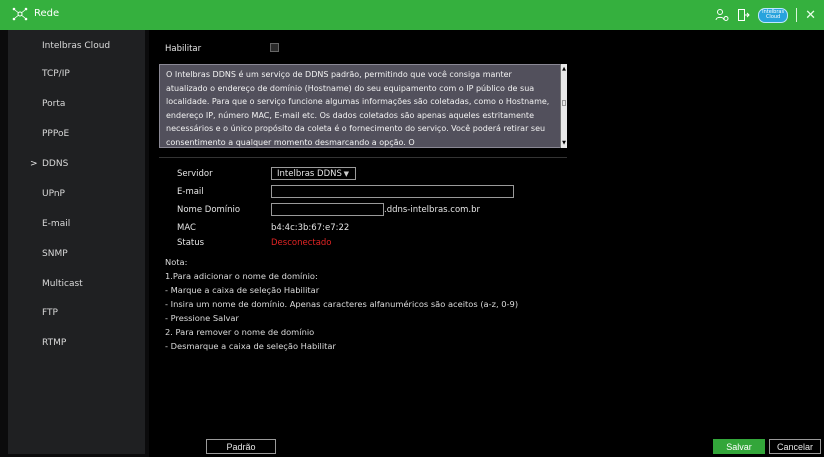  What do you see at coordinates (363, 157) in the screenshot?
I see `section-divider` at bounding box center [363, 157].